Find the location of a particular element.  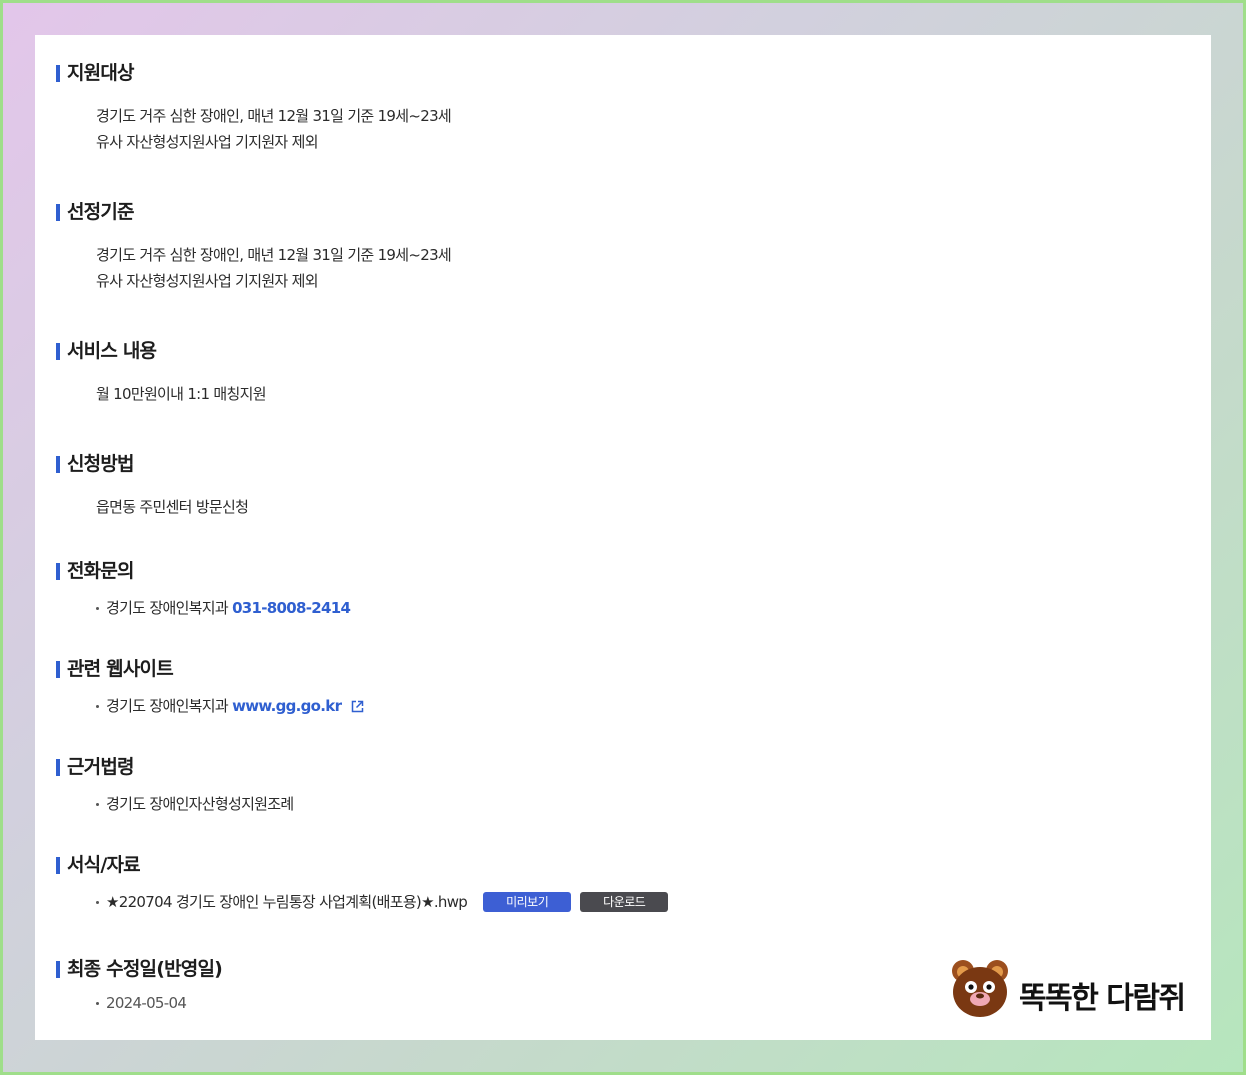

phone-org: 경기도 장애인복지과 is located at coordinates (167, 608).